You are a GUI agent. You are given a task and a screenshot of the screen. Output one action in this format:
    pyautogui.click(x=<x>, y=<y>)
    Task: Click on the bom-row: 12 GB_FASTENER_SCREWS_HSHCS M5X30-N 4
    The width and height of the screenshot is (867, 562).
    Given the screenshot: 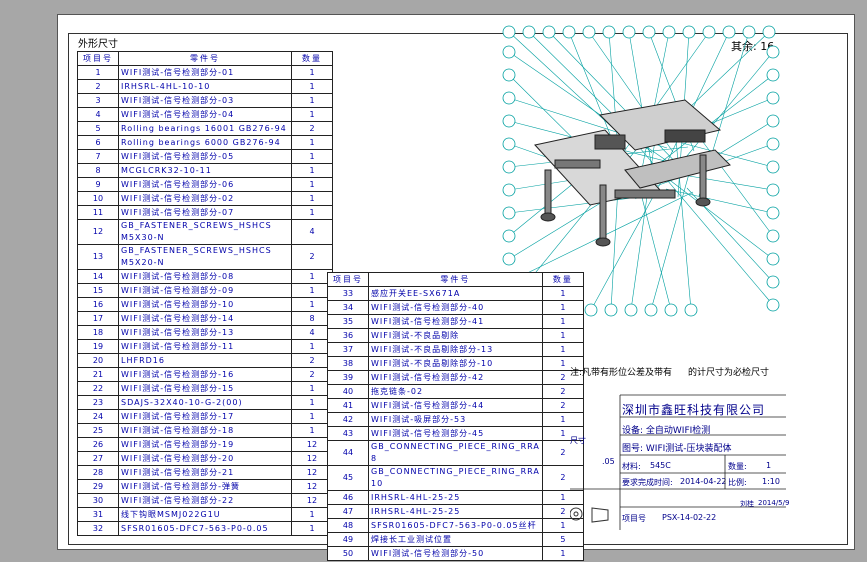 What is the action you would take?
    pyautogui.click(x=205, y=232)
    